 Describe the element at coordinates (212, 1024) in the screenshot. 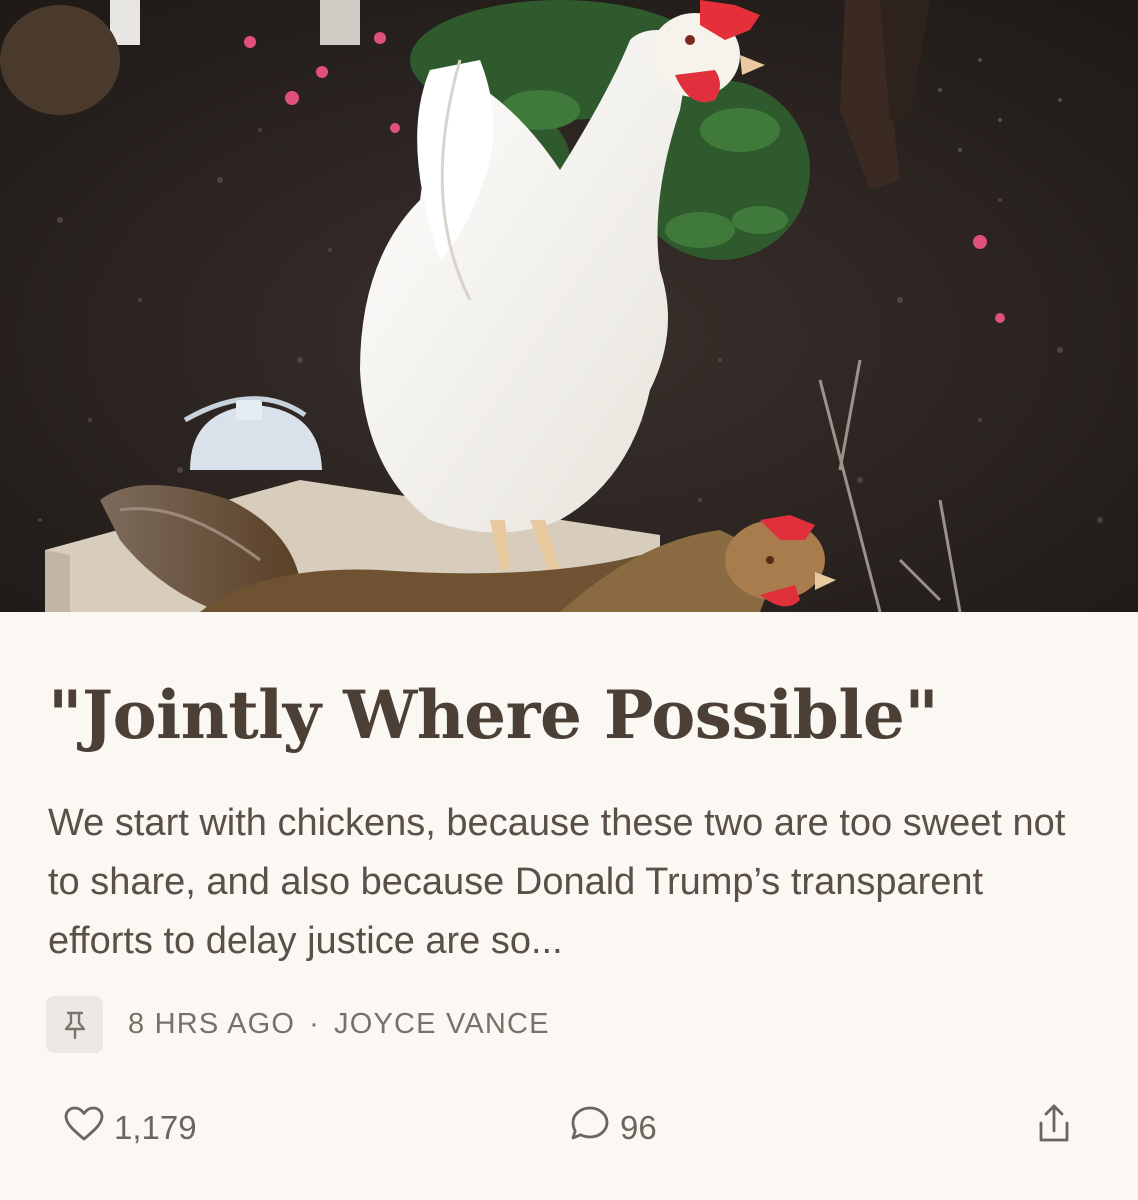

I see `post-time: 8 HRS AGO` at that location.